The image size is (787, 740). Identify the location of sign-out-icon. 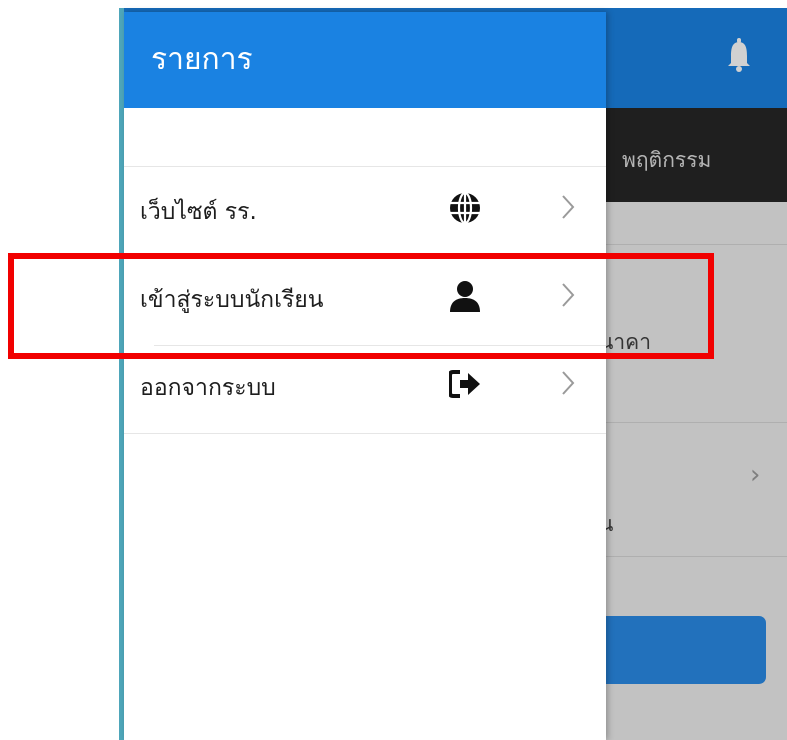
(464, 384).